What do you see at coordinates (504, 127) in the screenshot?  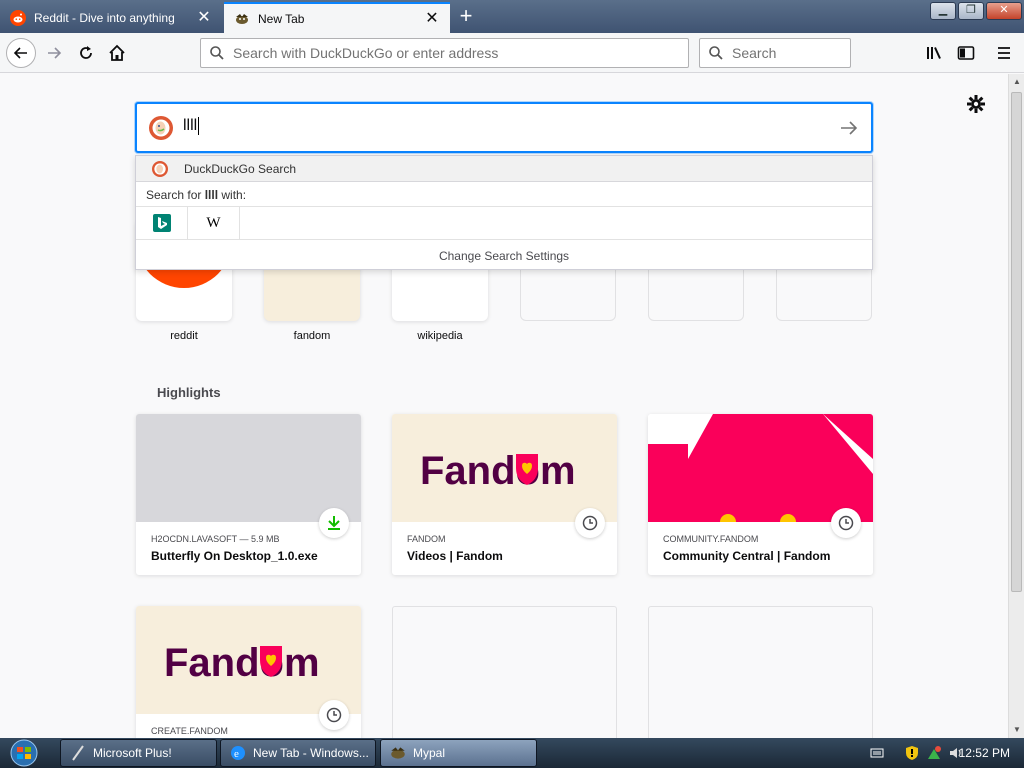 I see `newtab-search-input: llll` at bounding box center [504, 127].